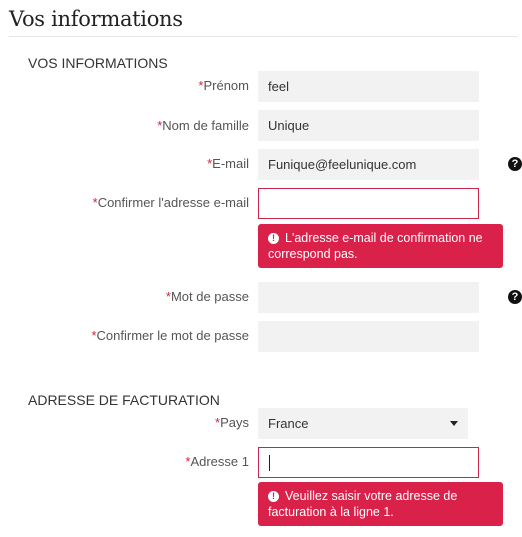 The height and width of the screenshot is (537, 522). What do you see at coordinates (515, 297) in the screenshot?
I see `password-help-icon: ?` at bounding box center [515, 297].